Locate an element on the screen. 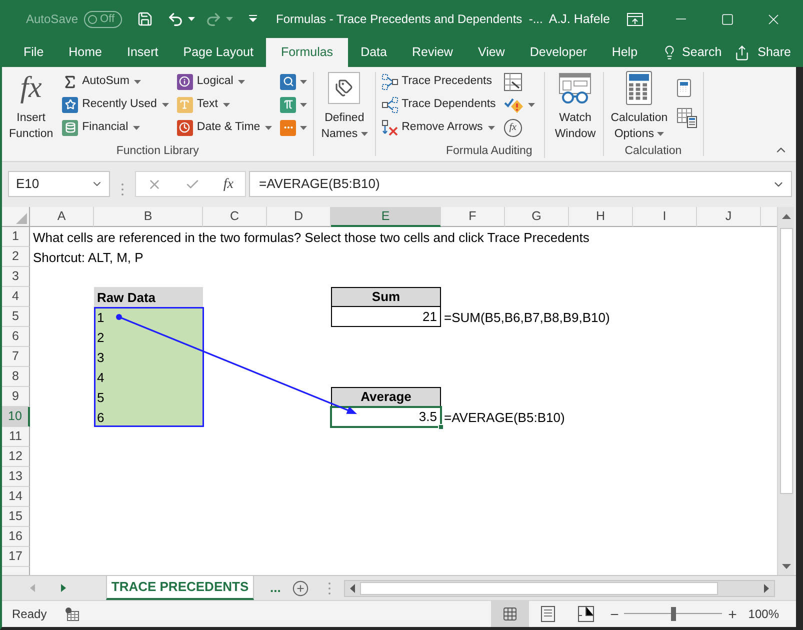  formula-field: =AVERAGE(B5:B10) is located at coordinates (520, 184).